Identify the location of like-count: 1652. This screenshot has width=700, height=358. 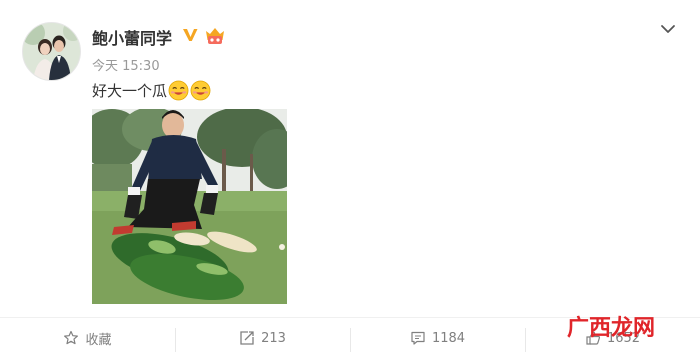
(623, 338).